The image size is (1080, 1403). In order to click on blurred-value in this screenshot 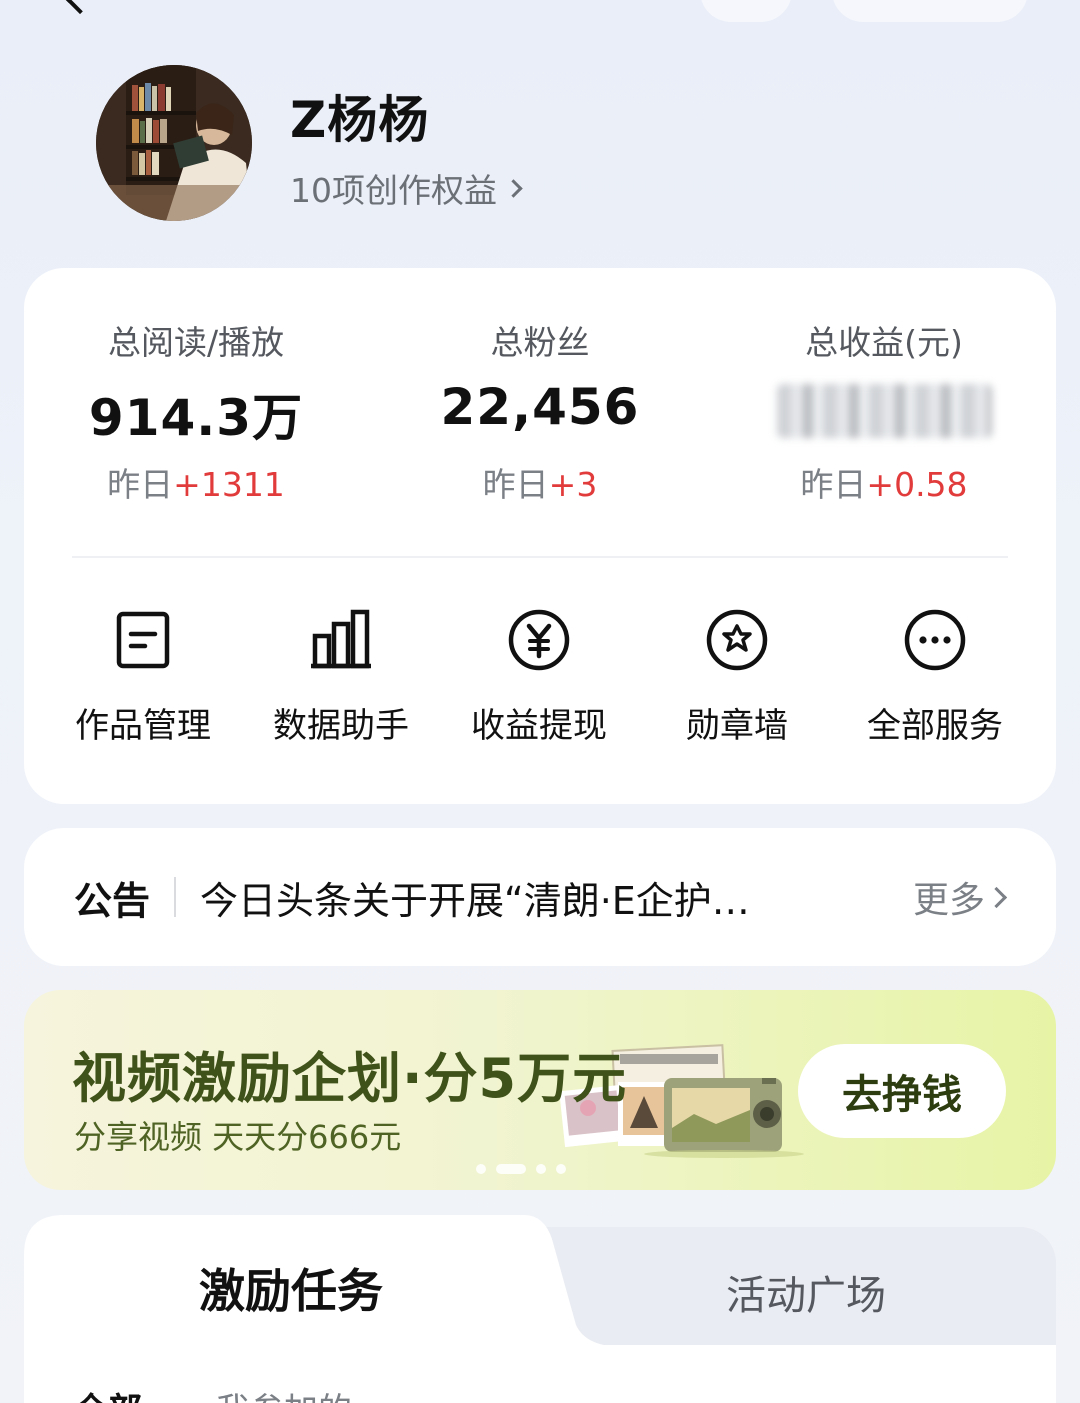, I will do `click(884, 411)`.